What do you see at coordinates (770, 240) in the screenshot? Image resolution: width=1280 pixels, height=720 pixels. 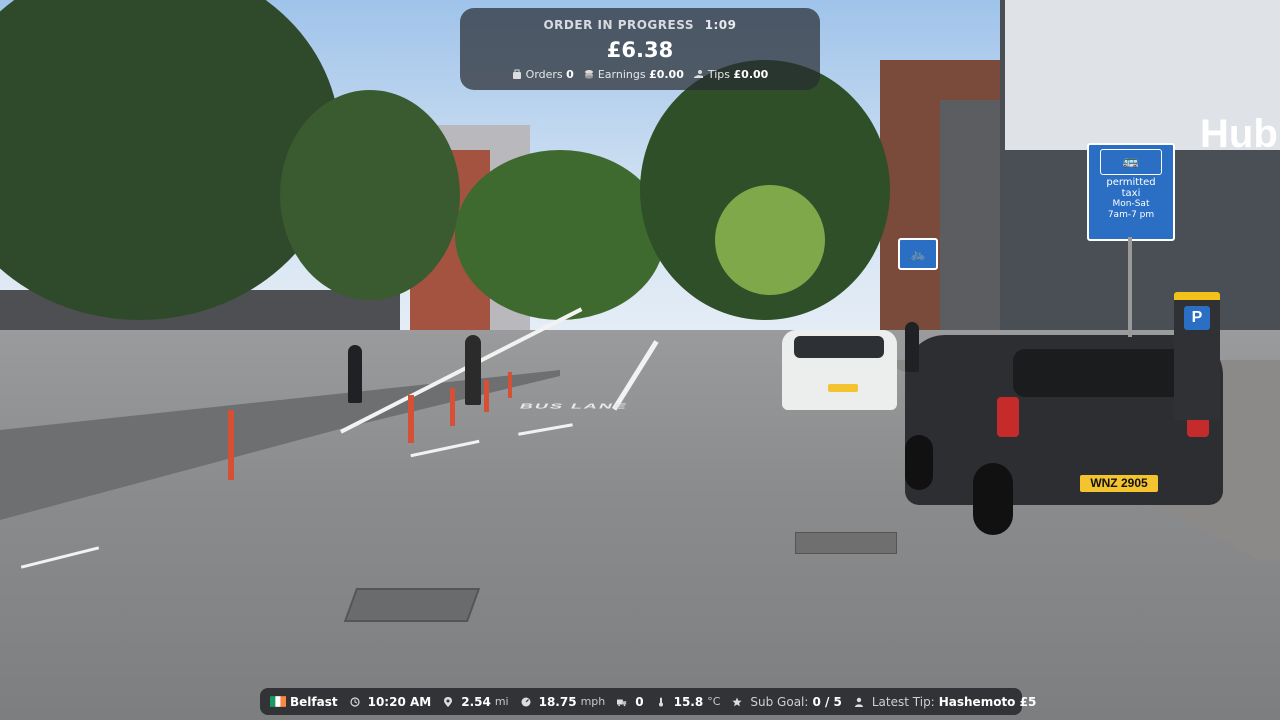 I see `tree-right-light` at bounding box center [770, 240].